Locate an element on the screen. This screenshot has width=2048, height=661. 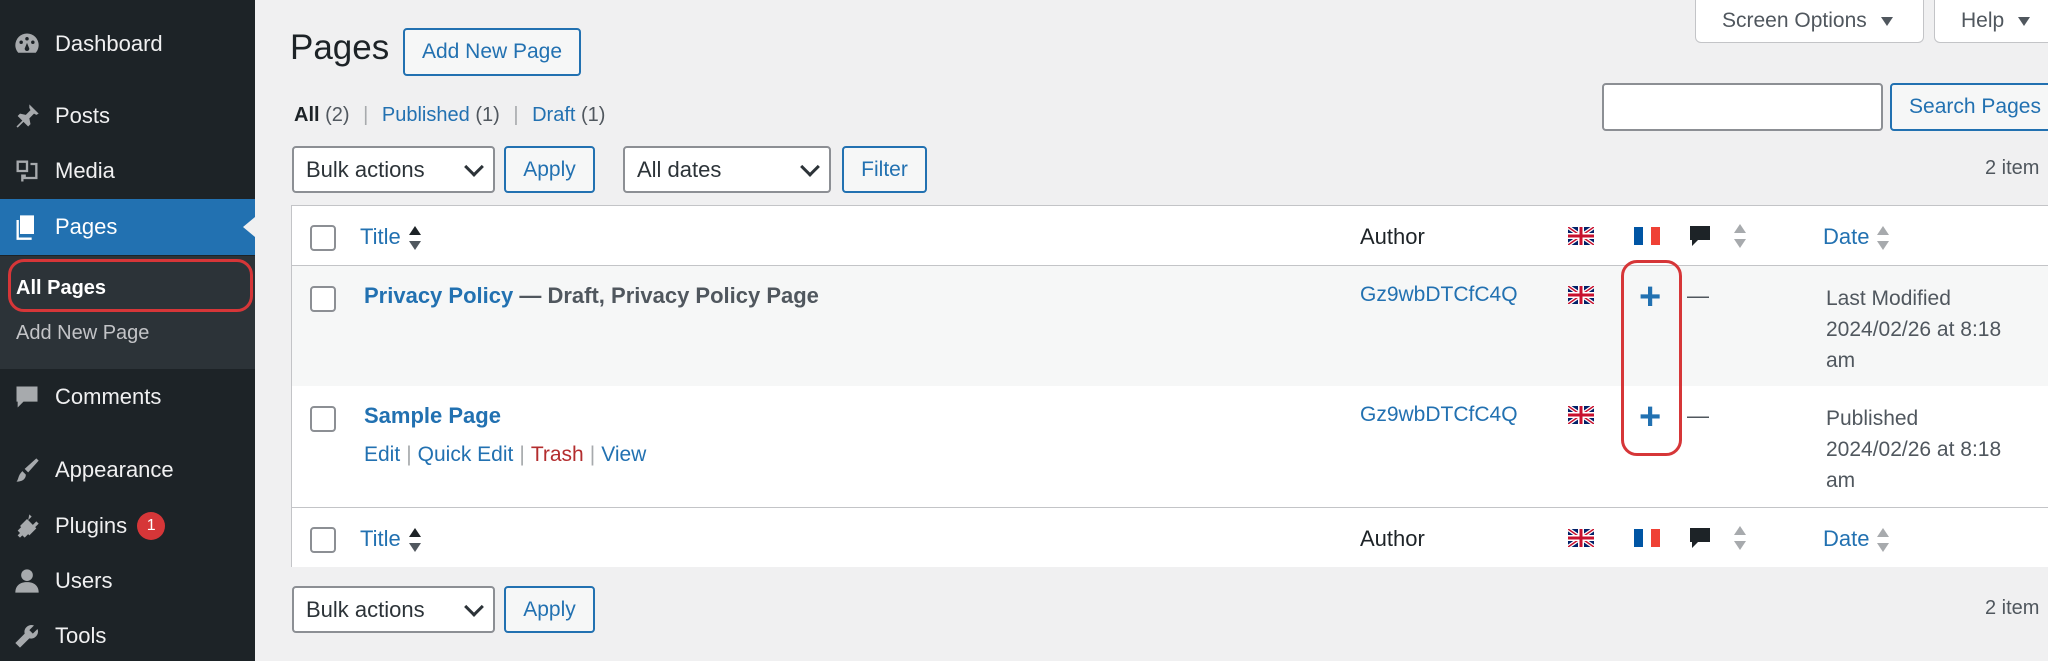
menu-appearance: Appearance is located at coordinates (127, 470).